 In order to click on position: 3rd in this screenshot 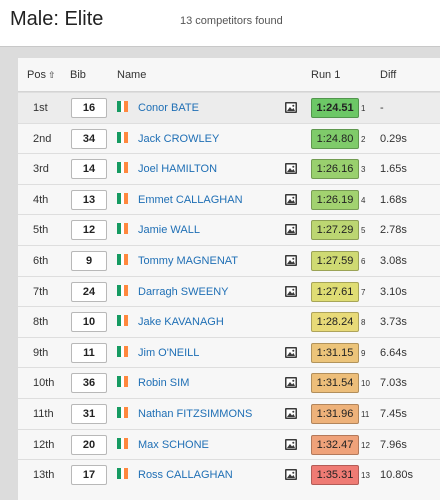, I will do `click(41, 169)`.